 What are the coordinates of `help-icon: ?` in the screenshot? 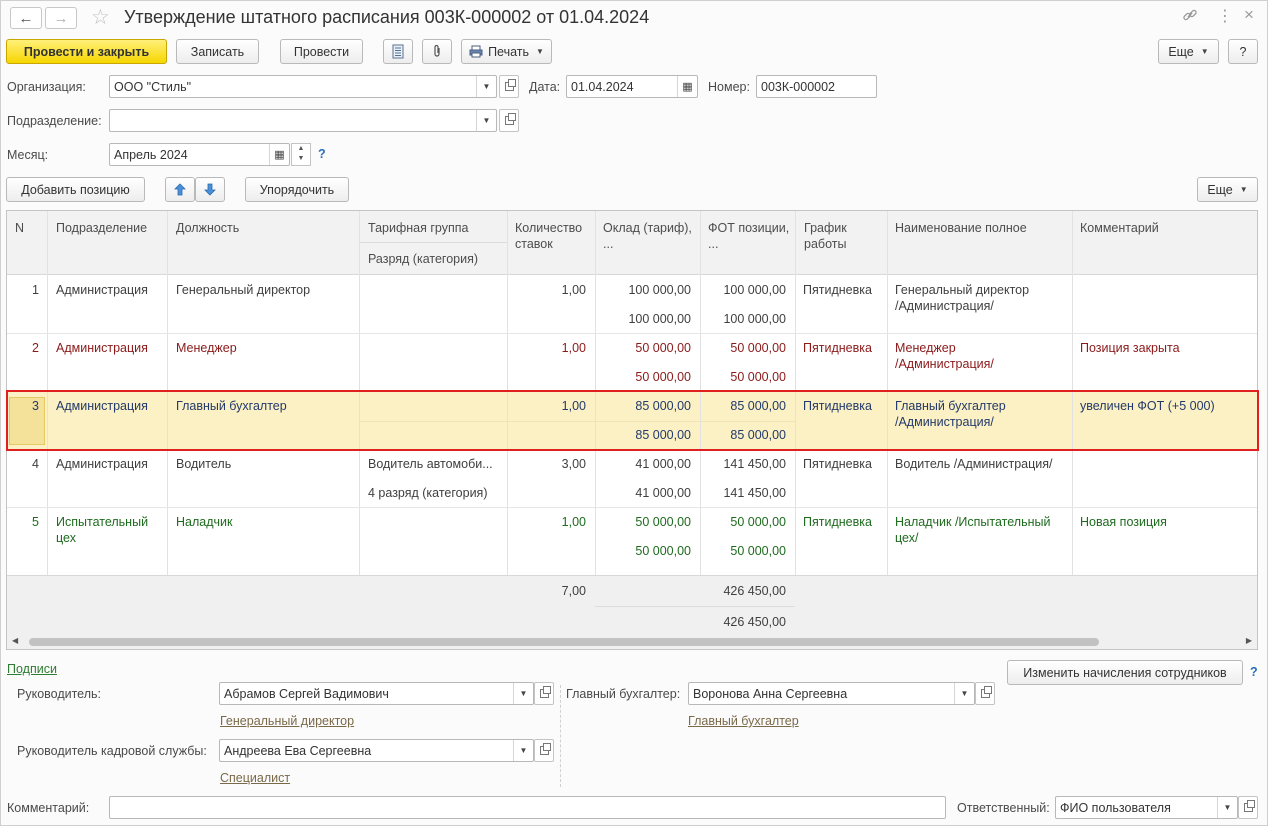 It's located at (1254, 672).